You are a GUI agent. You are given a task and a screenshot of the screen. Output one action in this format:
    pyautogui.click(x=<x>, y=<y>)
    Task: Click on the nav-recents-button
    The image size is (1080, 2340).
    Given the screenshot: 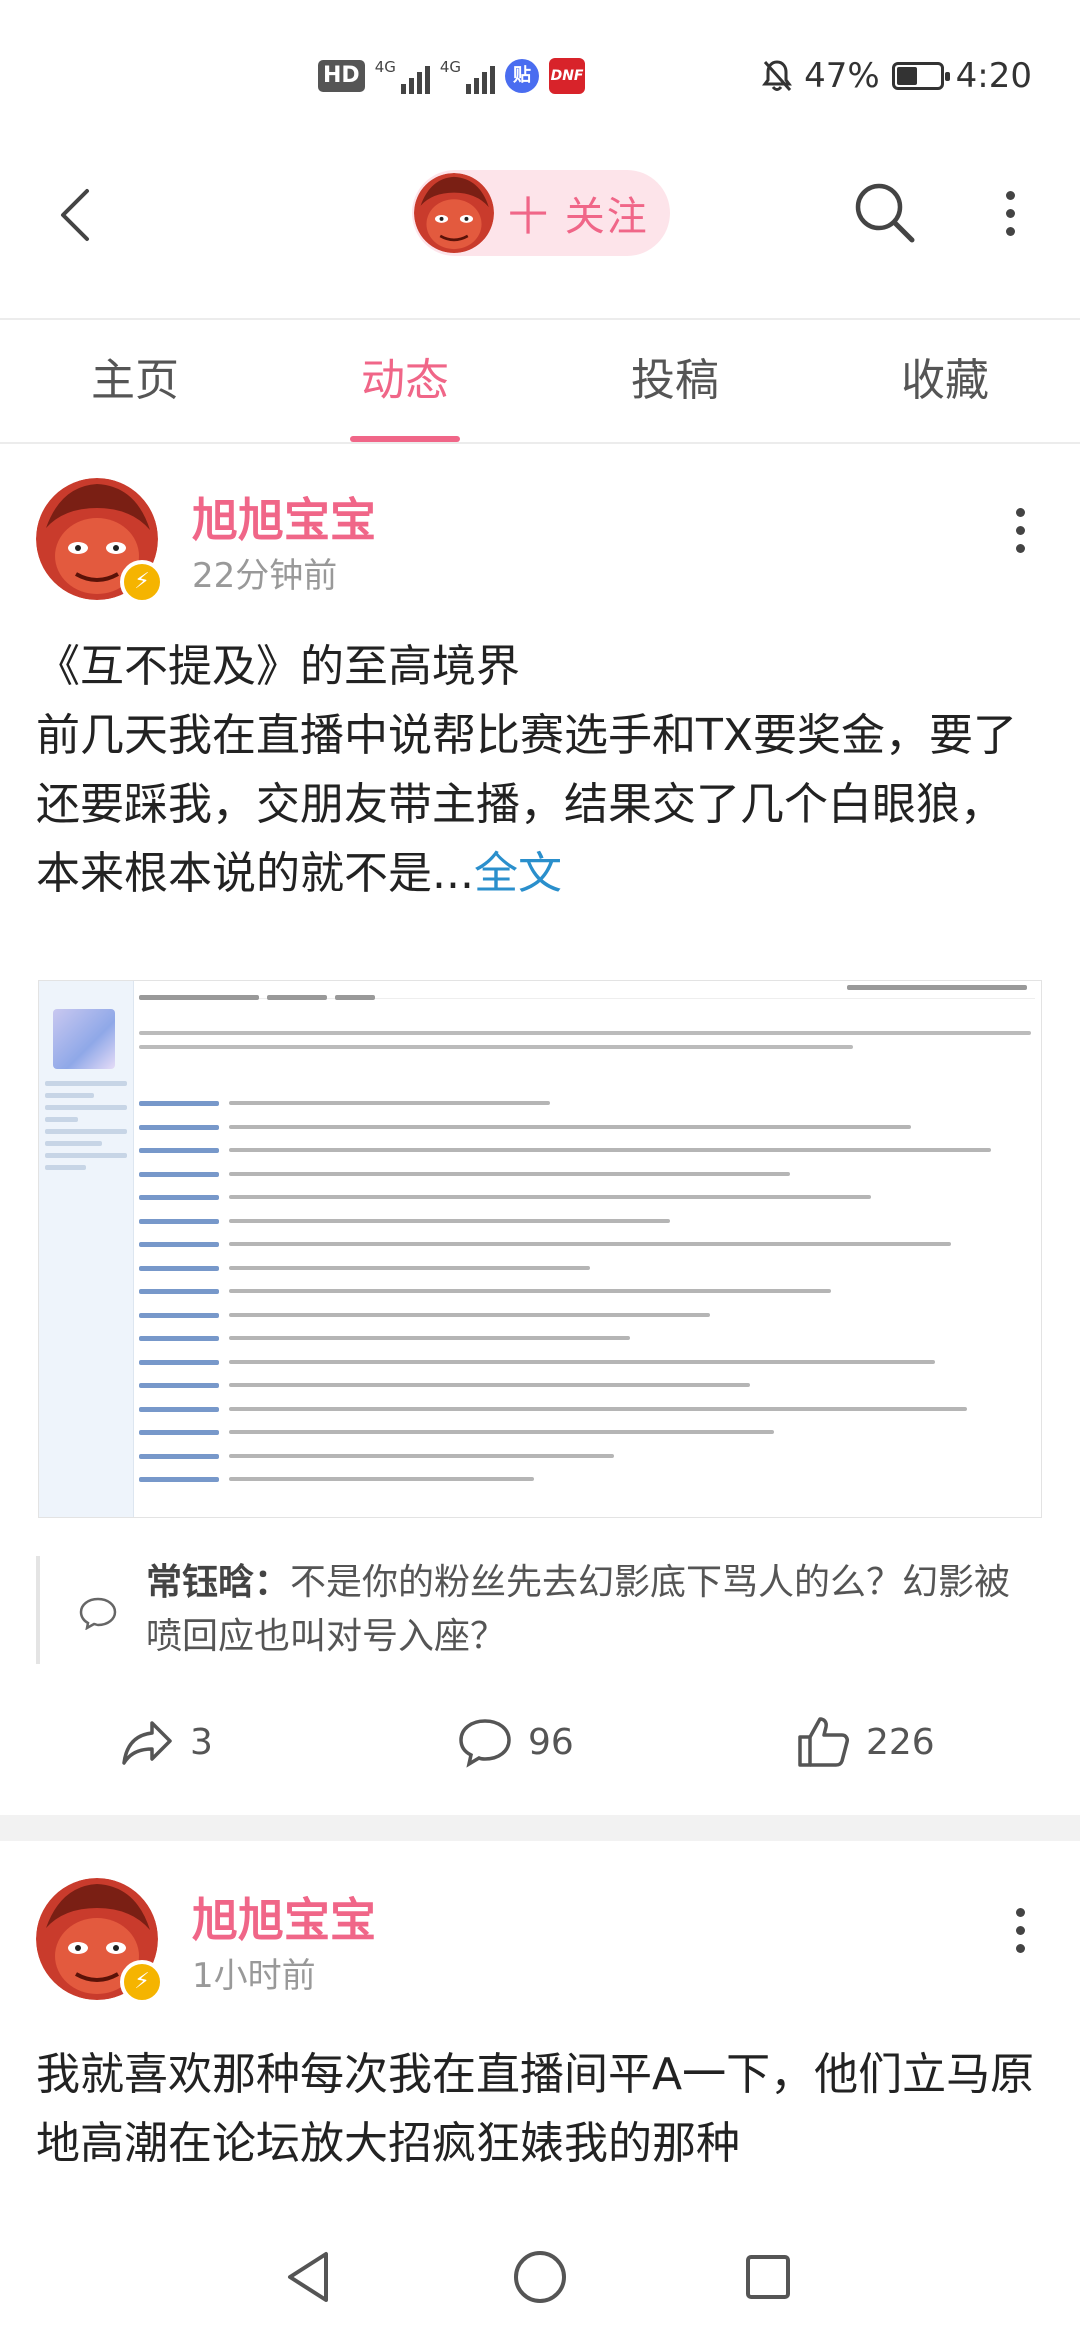 What is the action you would take?
    pyautogui.click(x=768, y=2277)
    